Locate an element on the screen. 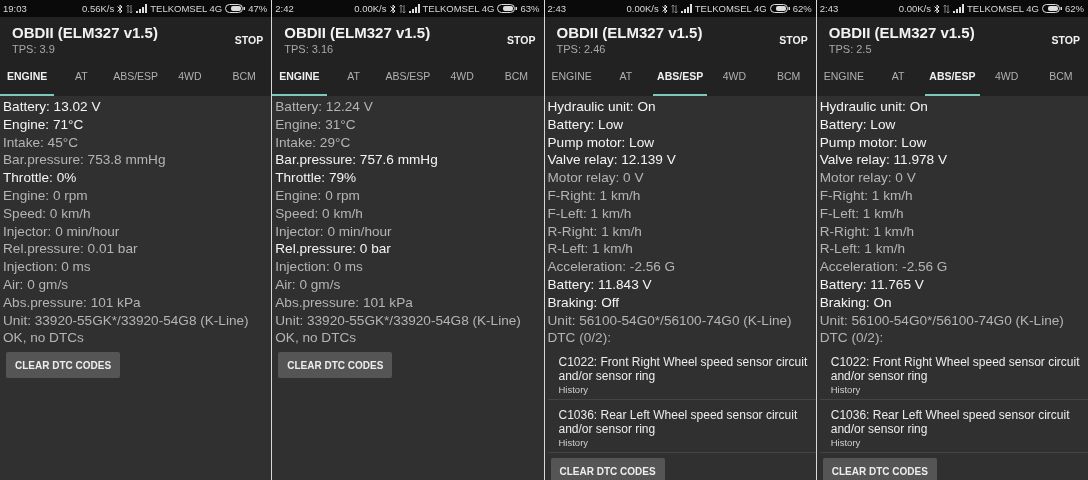 Image resolution: width=1088 pixels, height=480 pixels. reading-text: Battery: 13.02 V is located at coordinates (52, 107).